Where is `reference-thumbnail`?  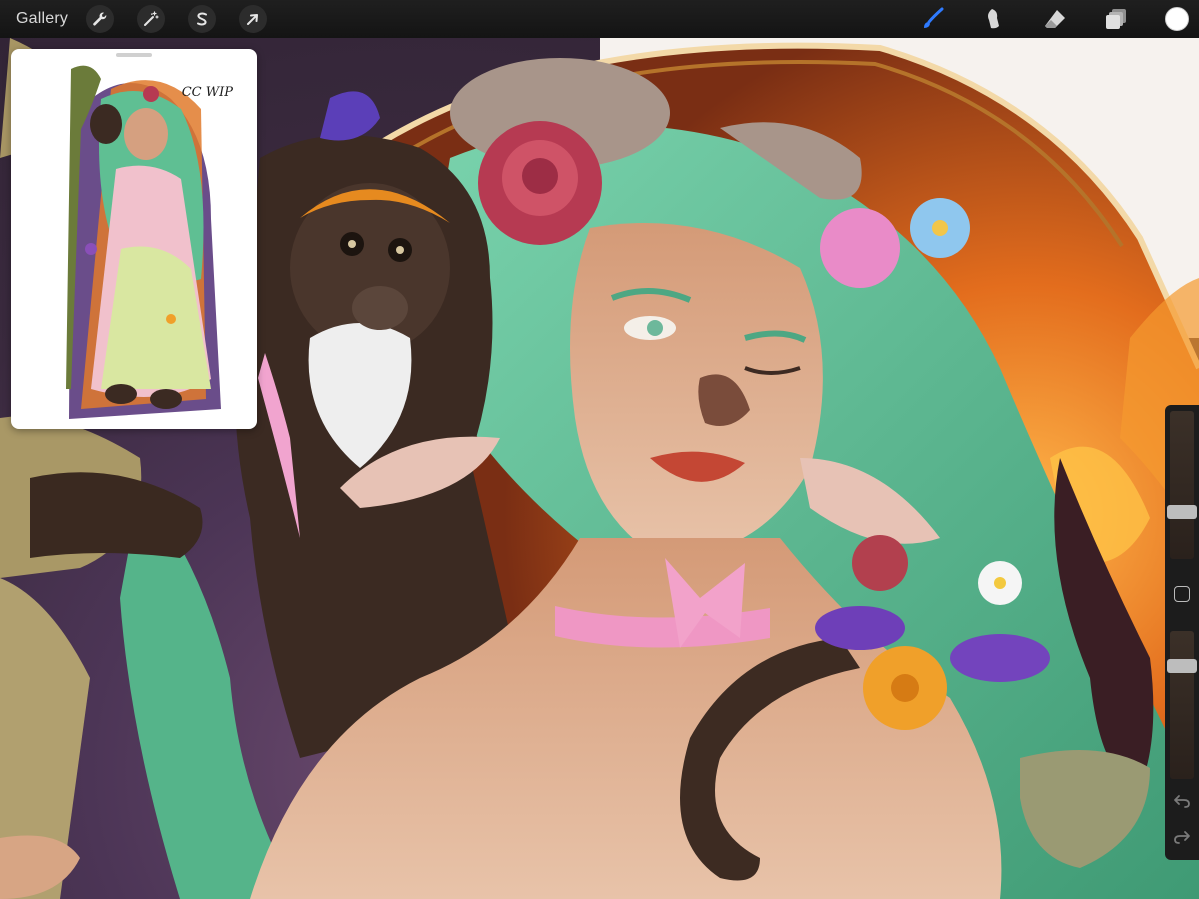
reference-thumbnail is located at coordinates (143, 242).